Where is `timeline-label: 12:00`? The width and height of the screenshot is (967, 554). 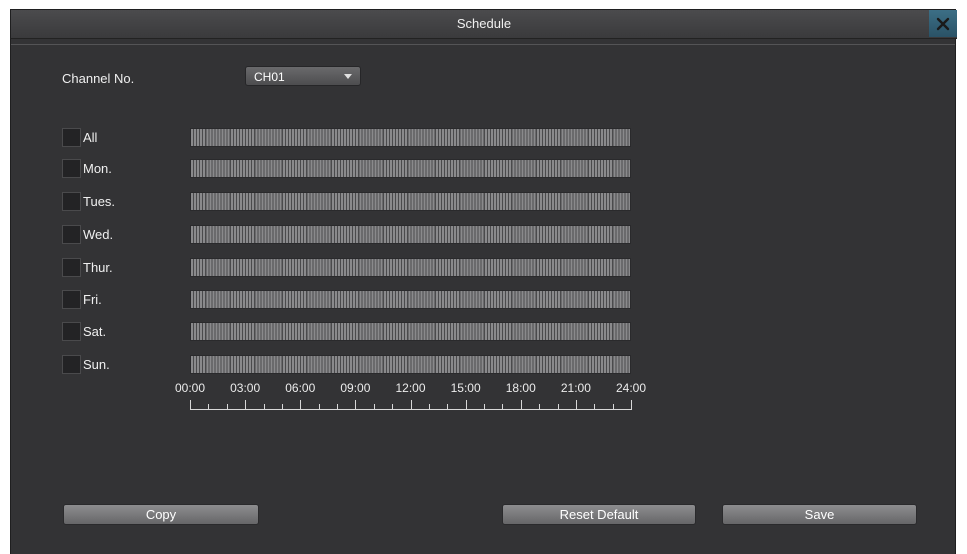 timeline-label: 12:00 is located at coordinates (410, 388).